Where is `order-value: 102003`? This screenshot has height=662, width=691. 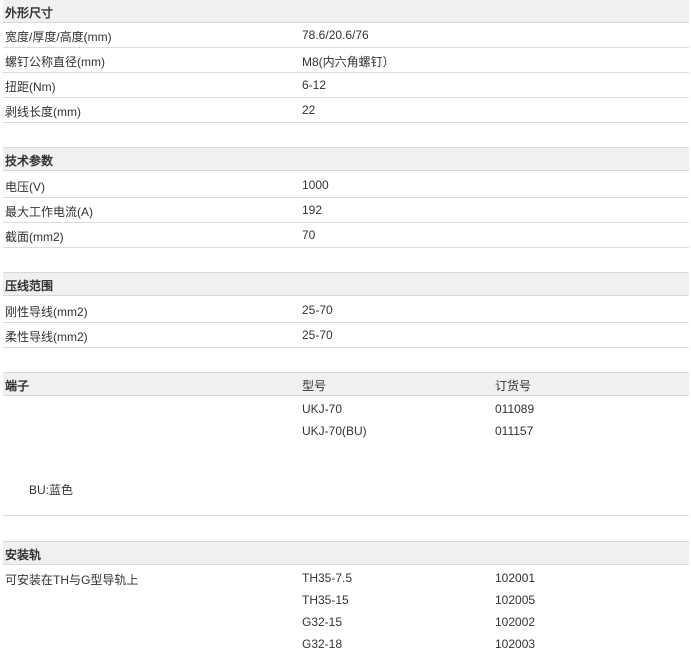
order-value: 102003 is located at coordinates (515, 644).